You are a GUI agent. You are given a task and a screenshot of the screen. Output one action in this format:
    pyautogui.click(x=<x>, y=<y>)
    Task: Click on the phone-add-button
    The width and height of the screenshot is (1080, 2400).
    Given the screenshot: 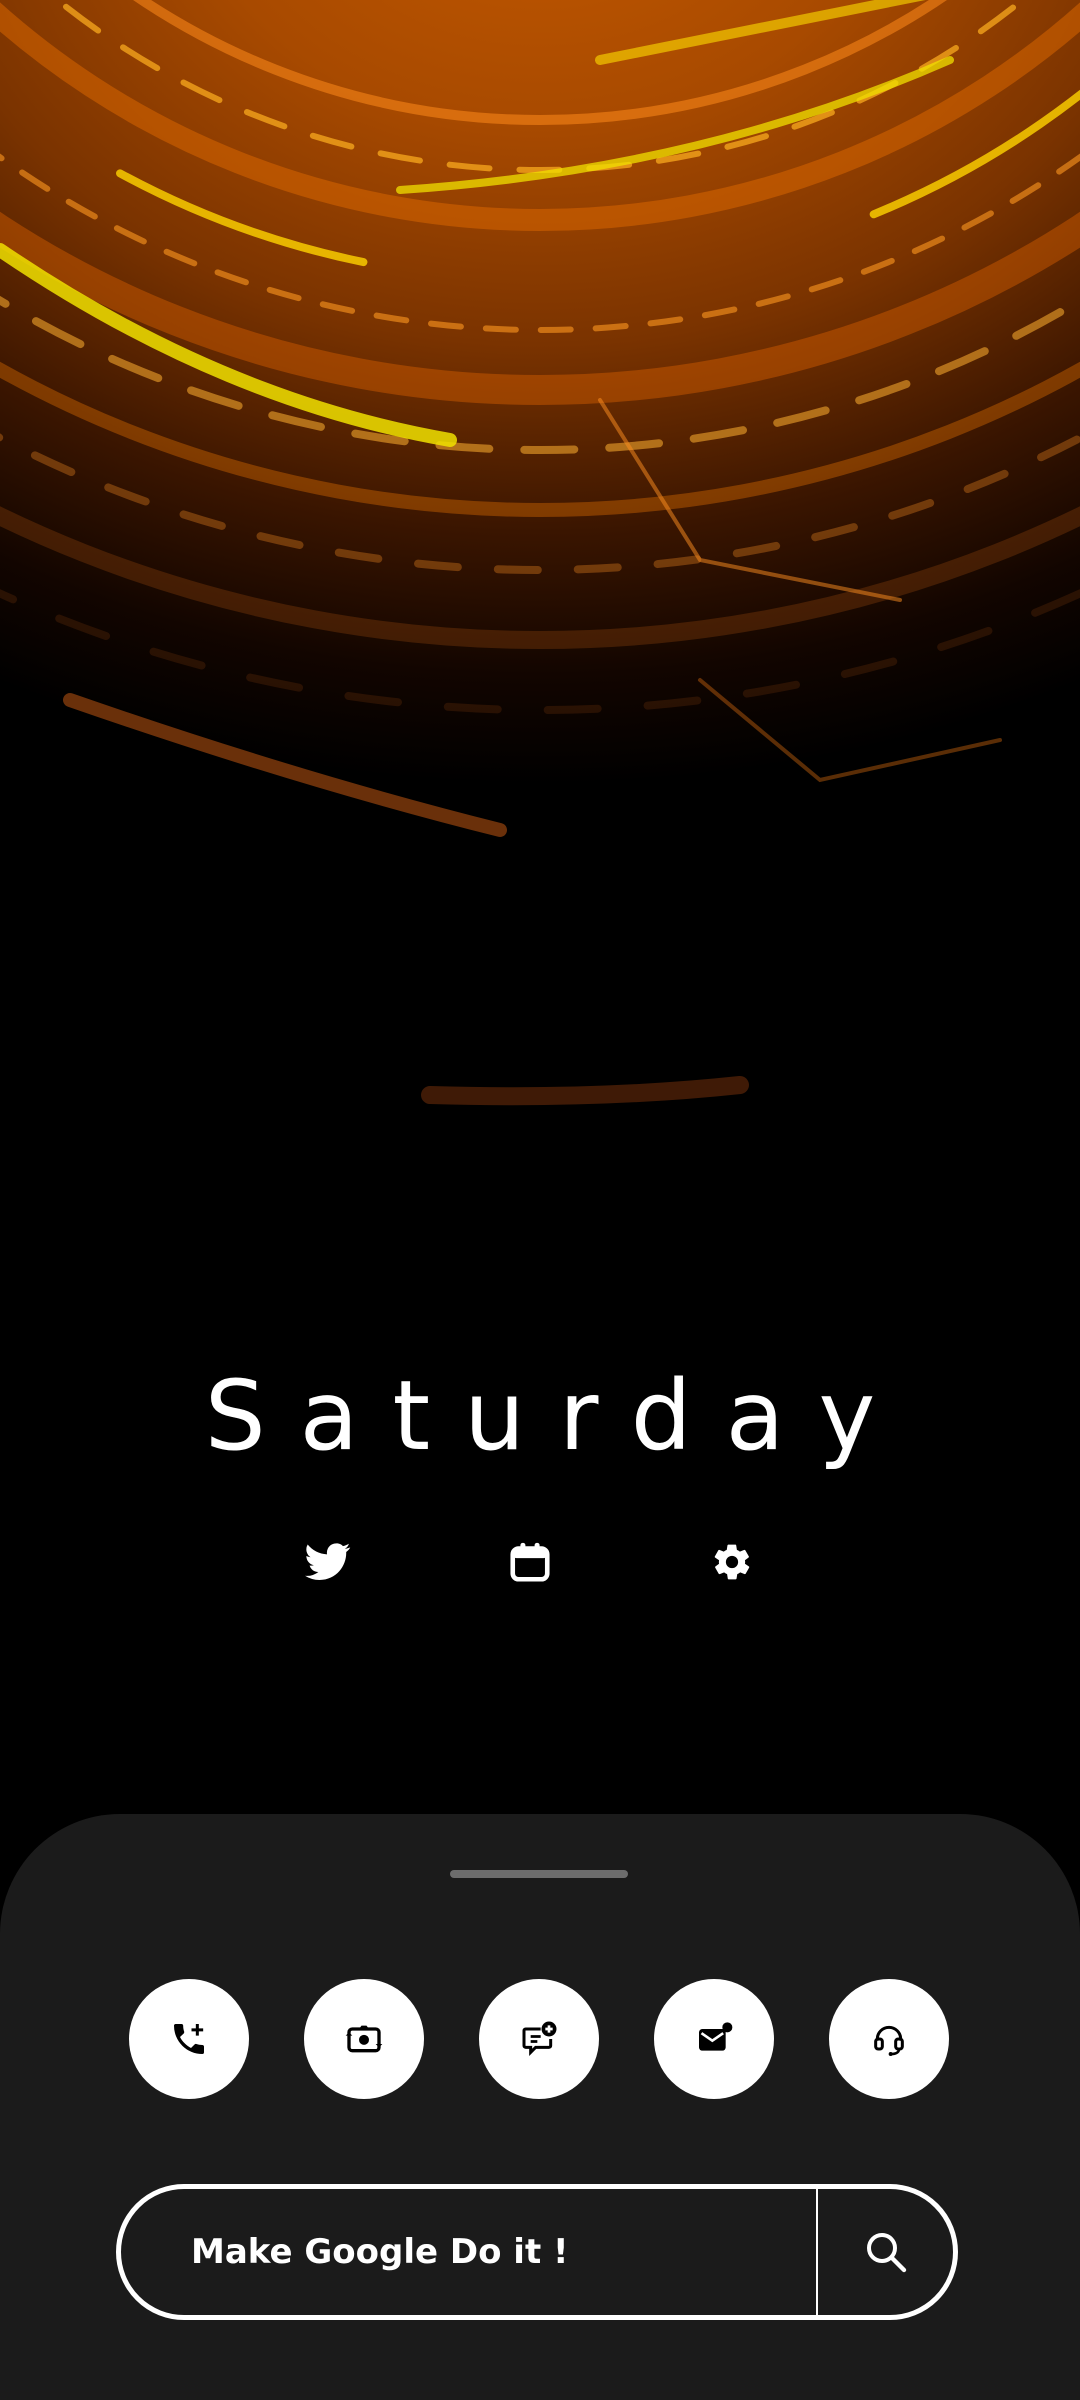 What is the action you would take?
    pyautogui.click(x=189, y=2039)
    